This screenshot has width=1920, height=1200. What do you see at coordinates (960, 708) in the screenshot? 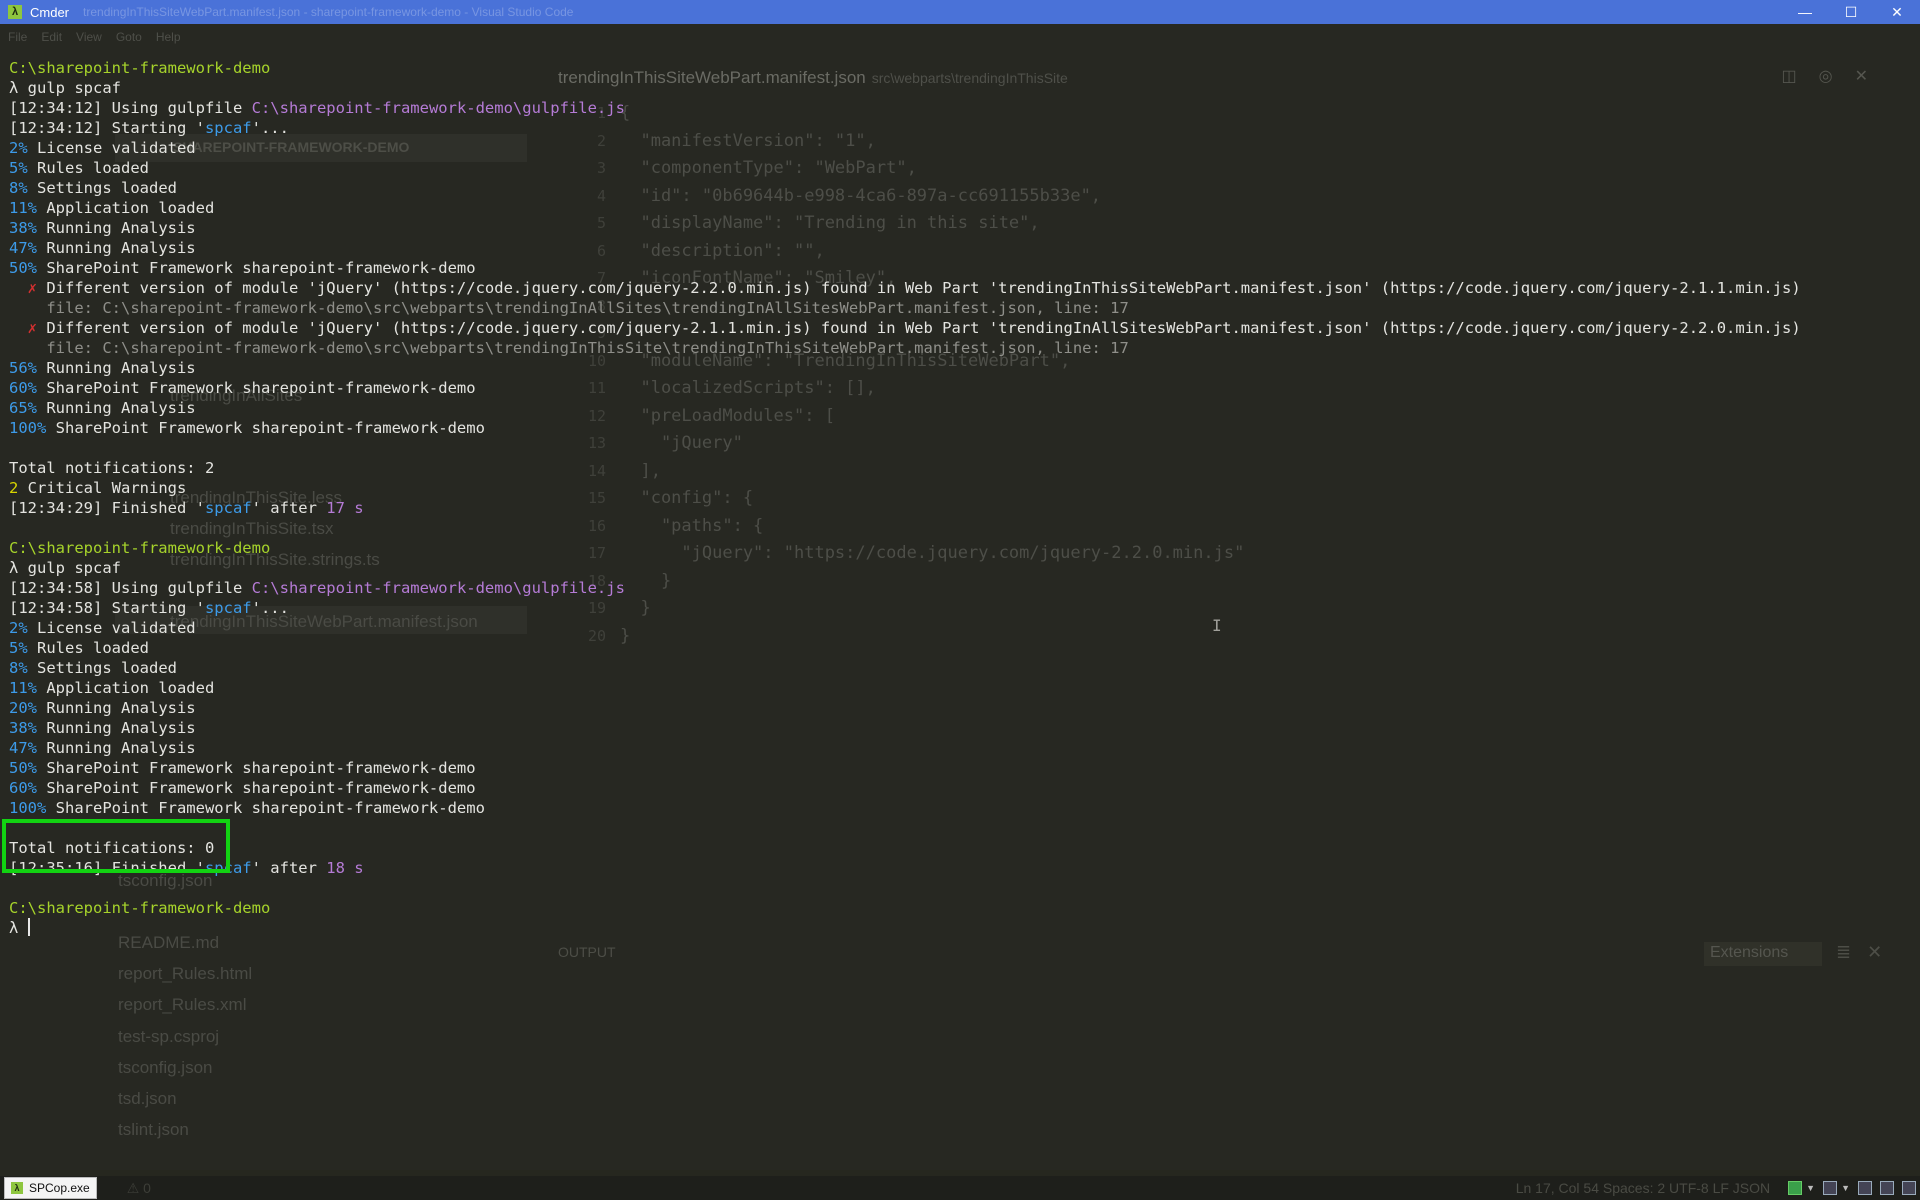
I see `terminal-line: 20% Running Analysis` at bounding box center [960, 708].